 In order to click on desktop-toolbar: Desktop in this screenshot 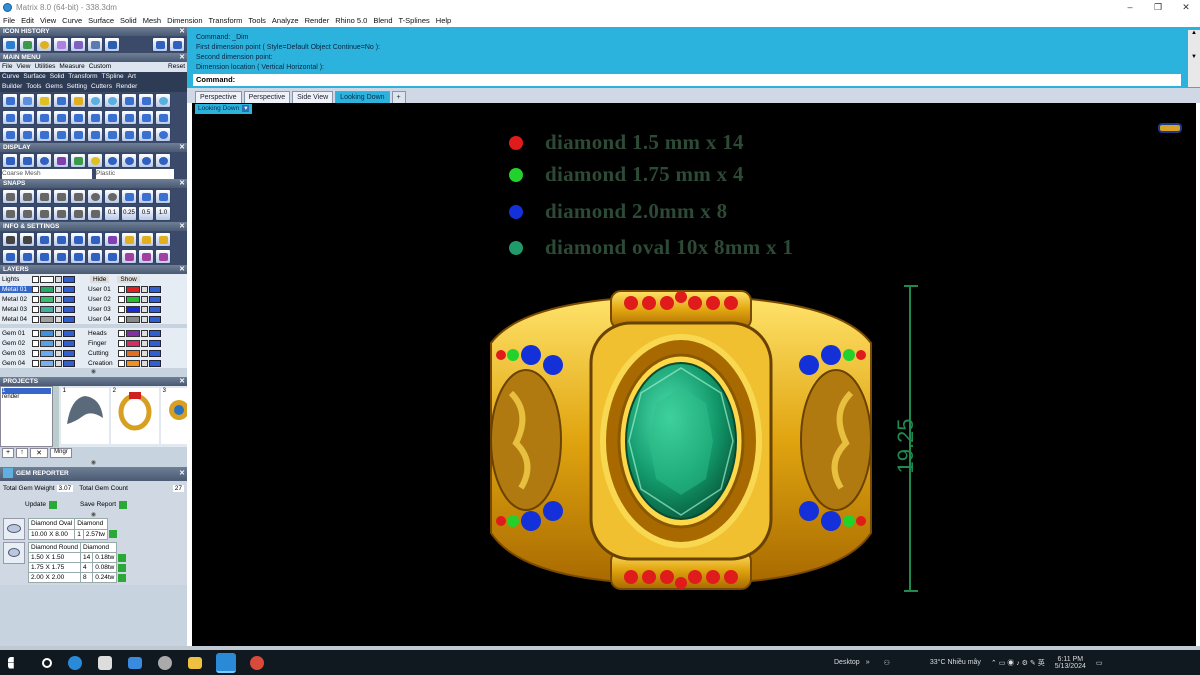, I will do `click(847, 662)`.